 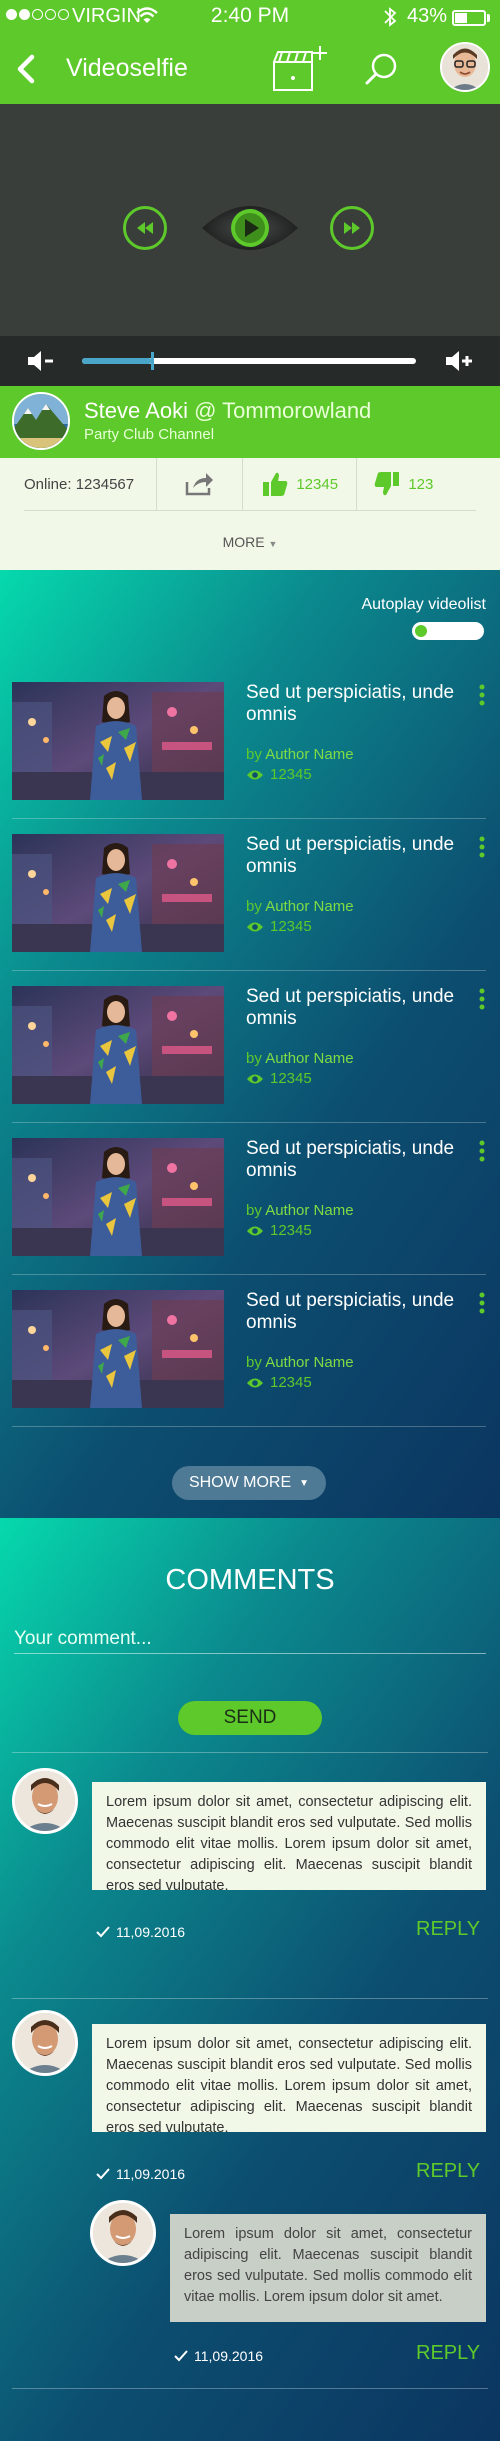 What do you see at coordinates (250, 228) in the screenshot?
I see `play-eye-button` at bounding box center [250, 228].